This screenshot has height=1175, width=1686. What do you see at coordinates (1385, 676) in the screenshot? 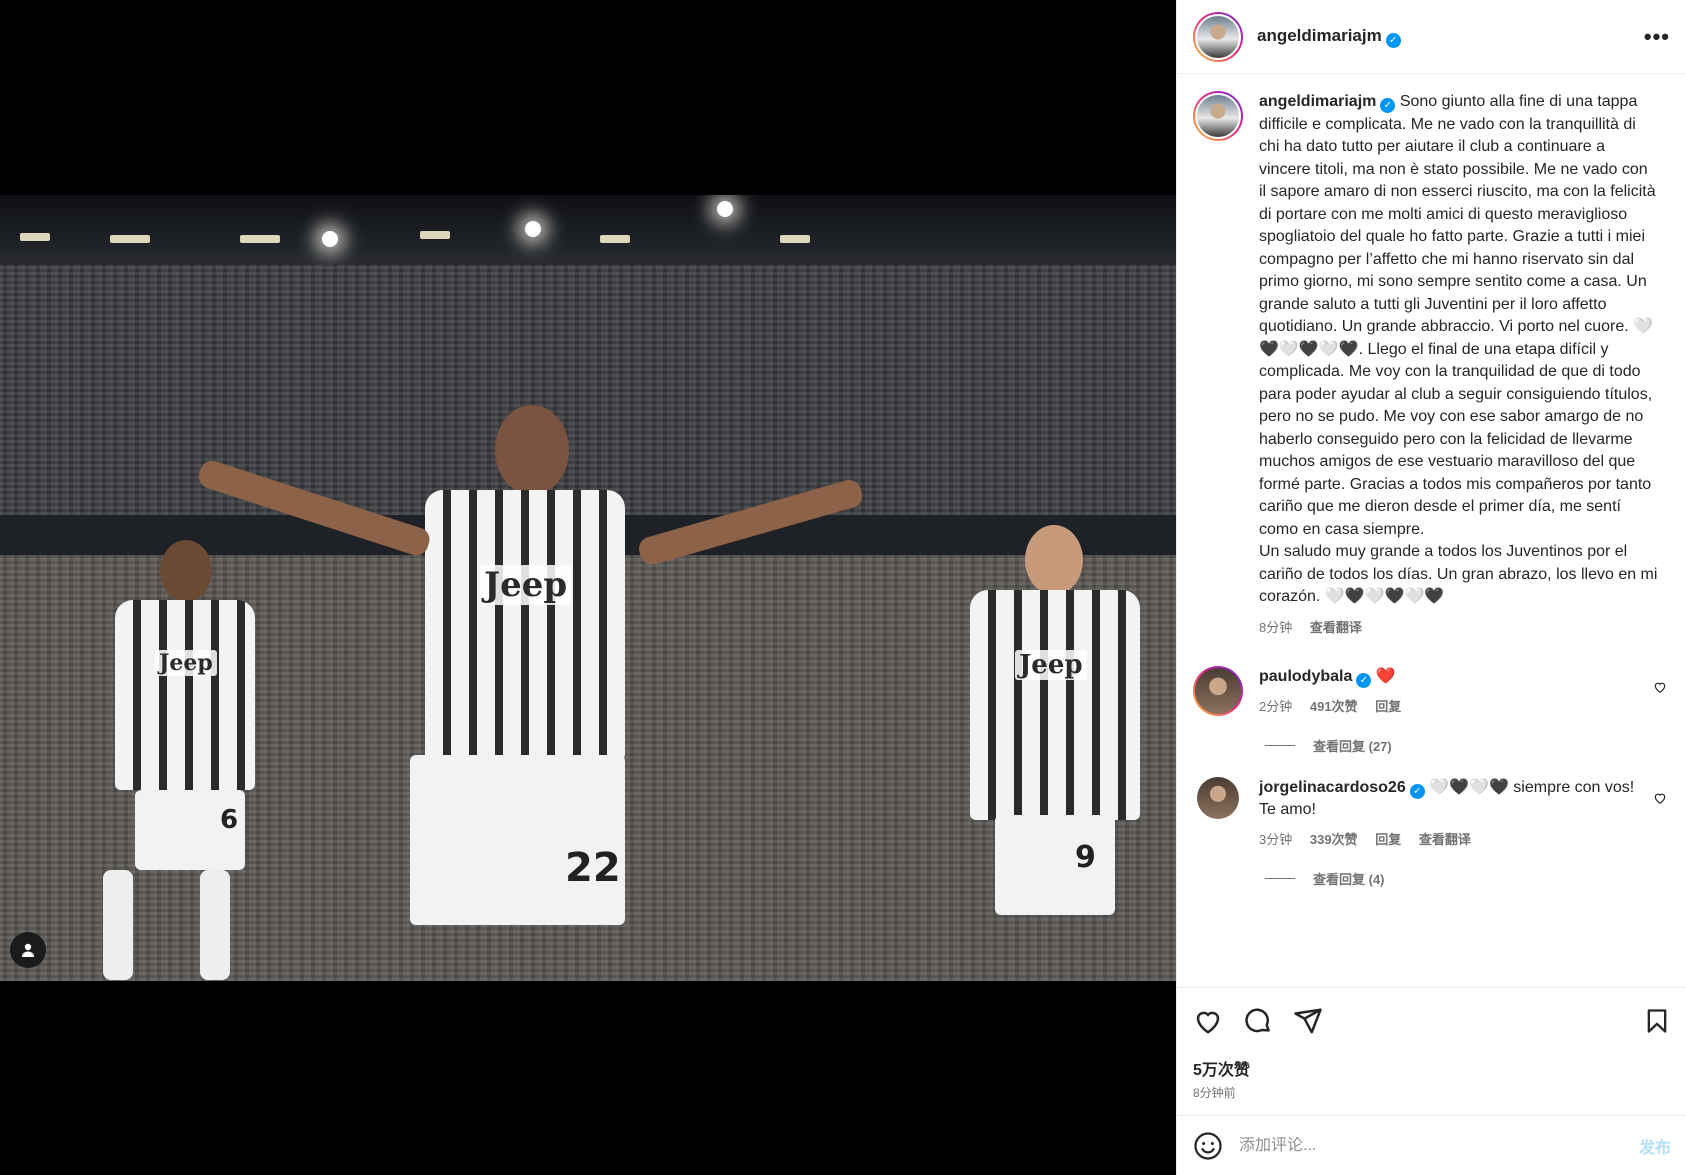
I see `comment-text: ❤️` at bounding box center [1385, 676].